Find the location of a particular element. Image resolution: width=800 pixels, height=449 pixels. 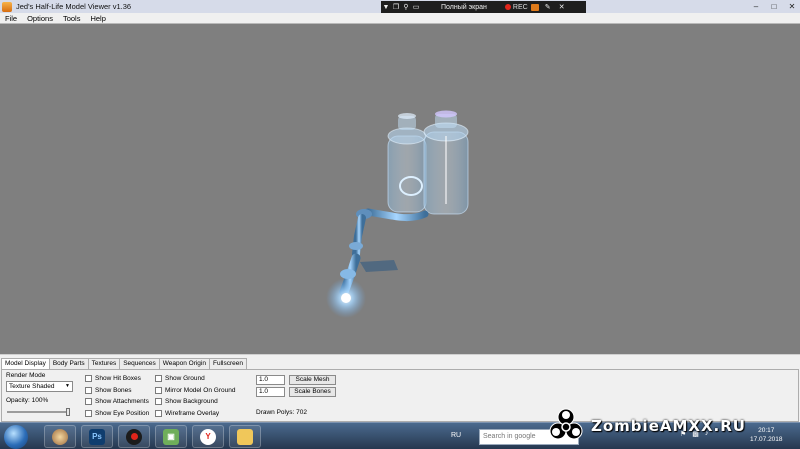

opacity-slider-track is located at coordinates (38, 412).